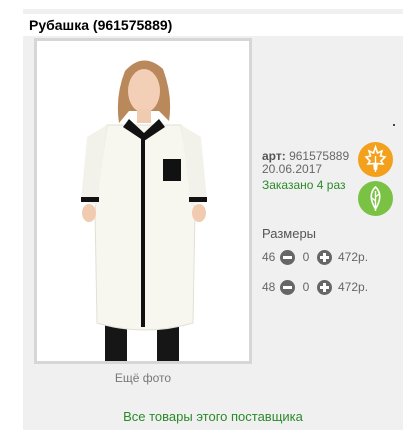  Describe the element at coordinates (315, 257) in the screenshot. I see `size-row: 46 0 472р.` at that location.